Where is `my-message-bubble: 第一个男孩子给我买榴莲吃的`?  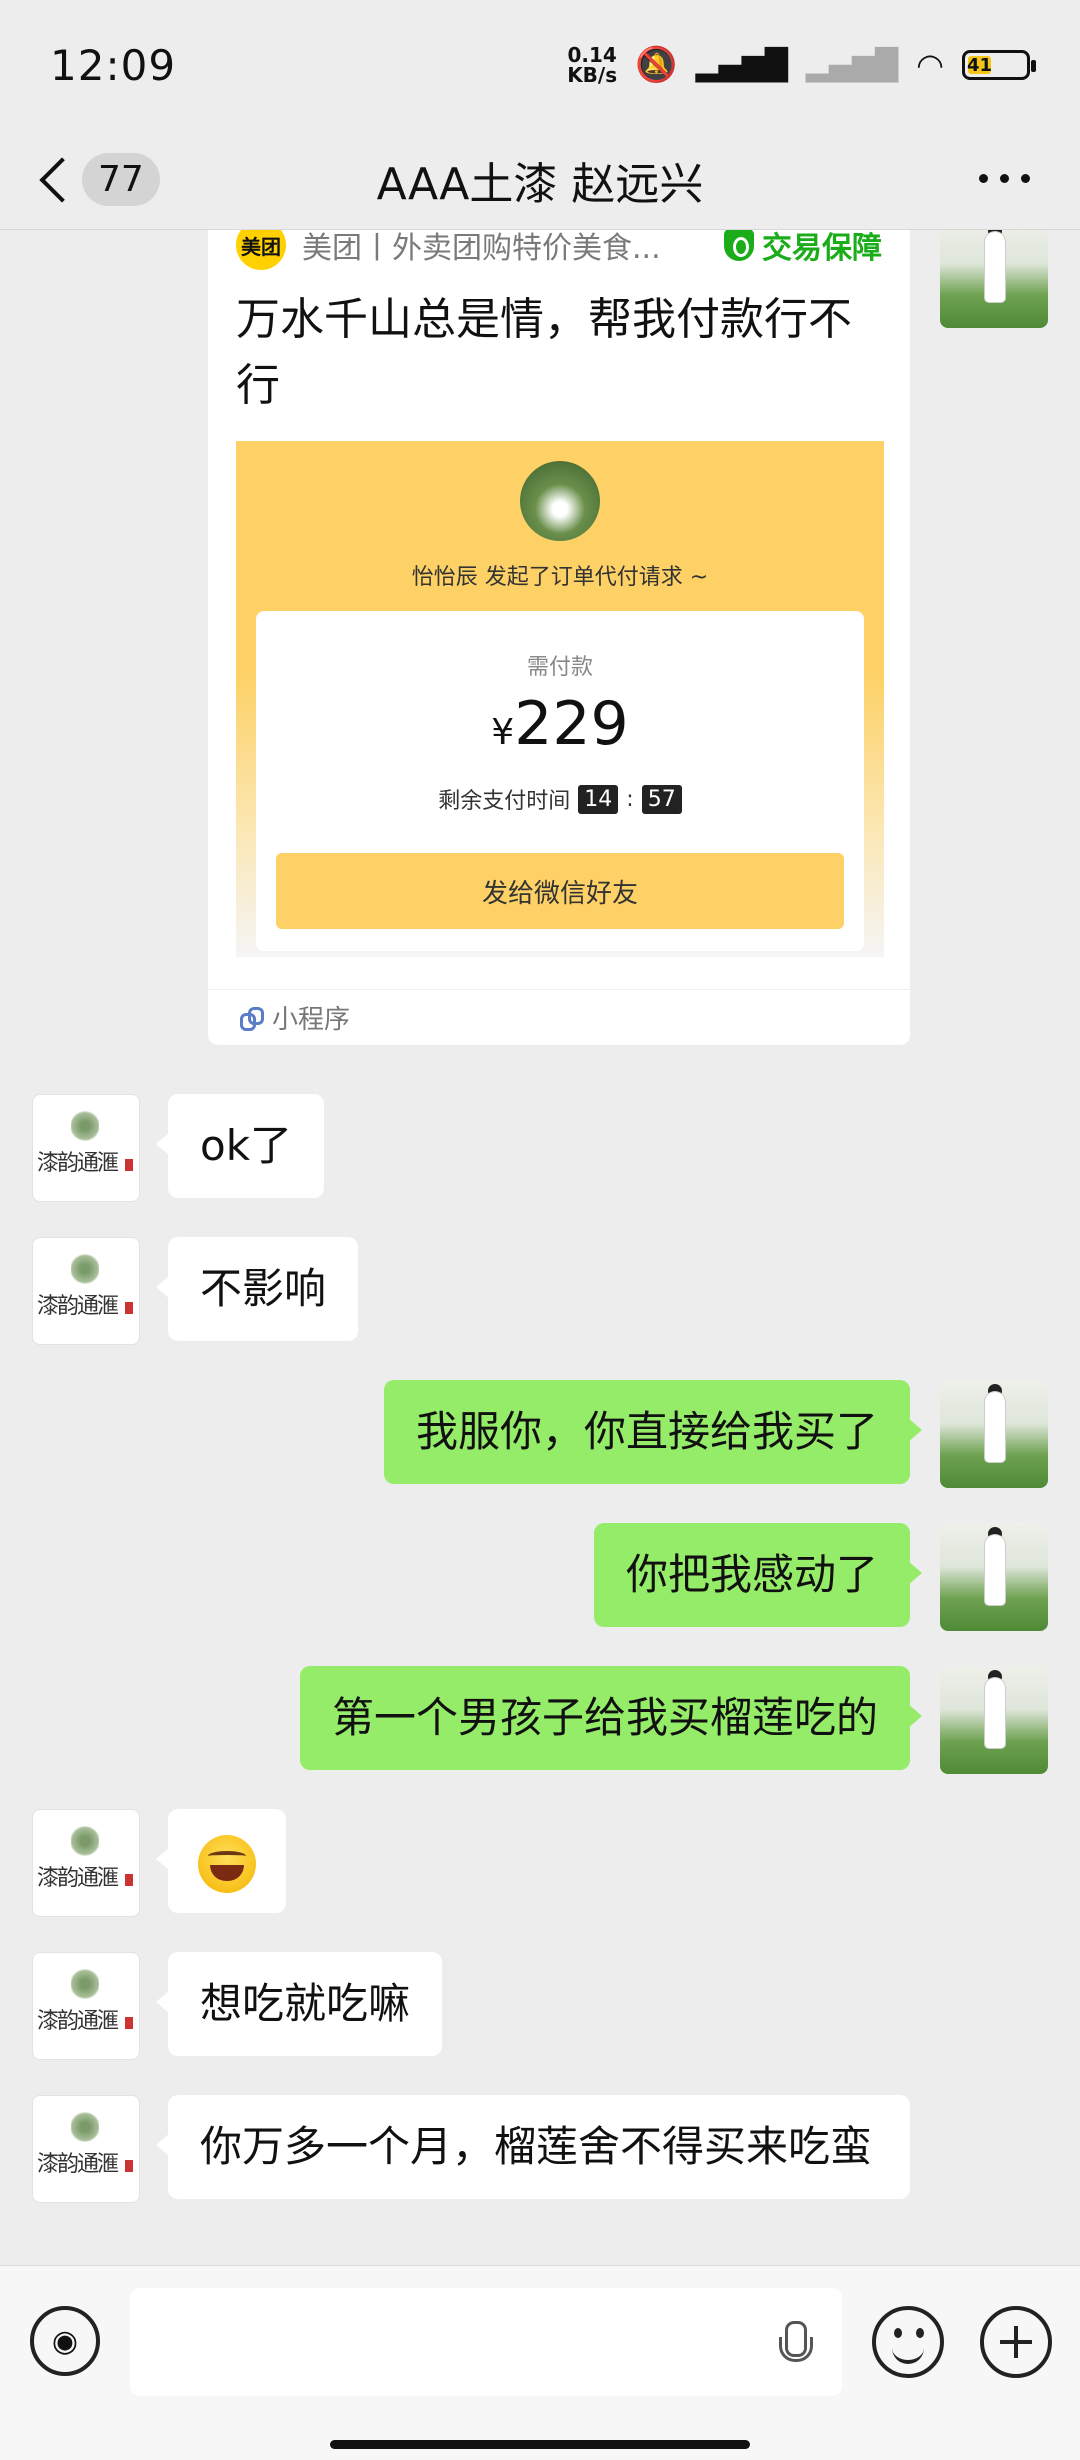 my-message-bubble: 第一个男孩子给我买榴莲吃的 is located at coordinates (611, 1718).